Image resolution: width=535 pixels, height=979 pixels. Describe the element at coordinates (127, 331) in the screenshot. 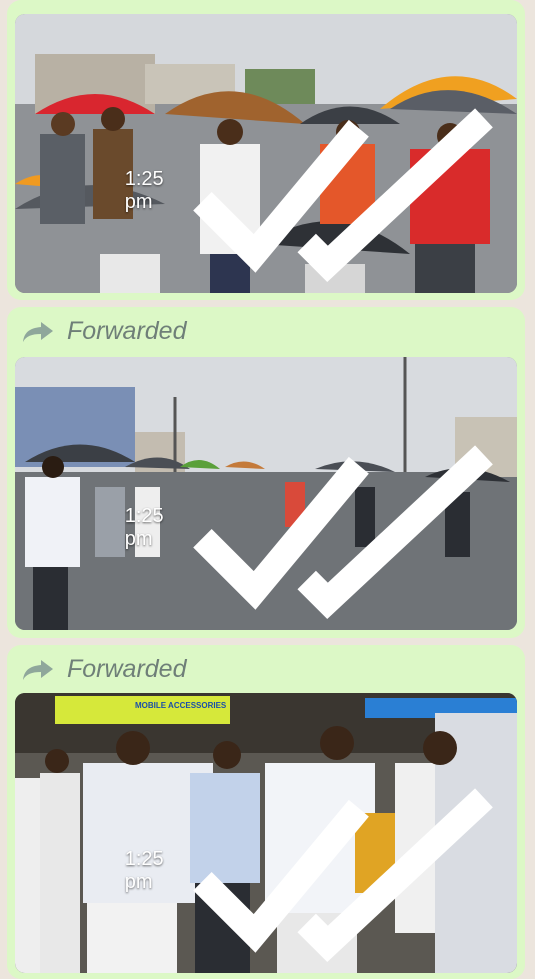

I see `forwarded-label-2: Forwarded` at that location.